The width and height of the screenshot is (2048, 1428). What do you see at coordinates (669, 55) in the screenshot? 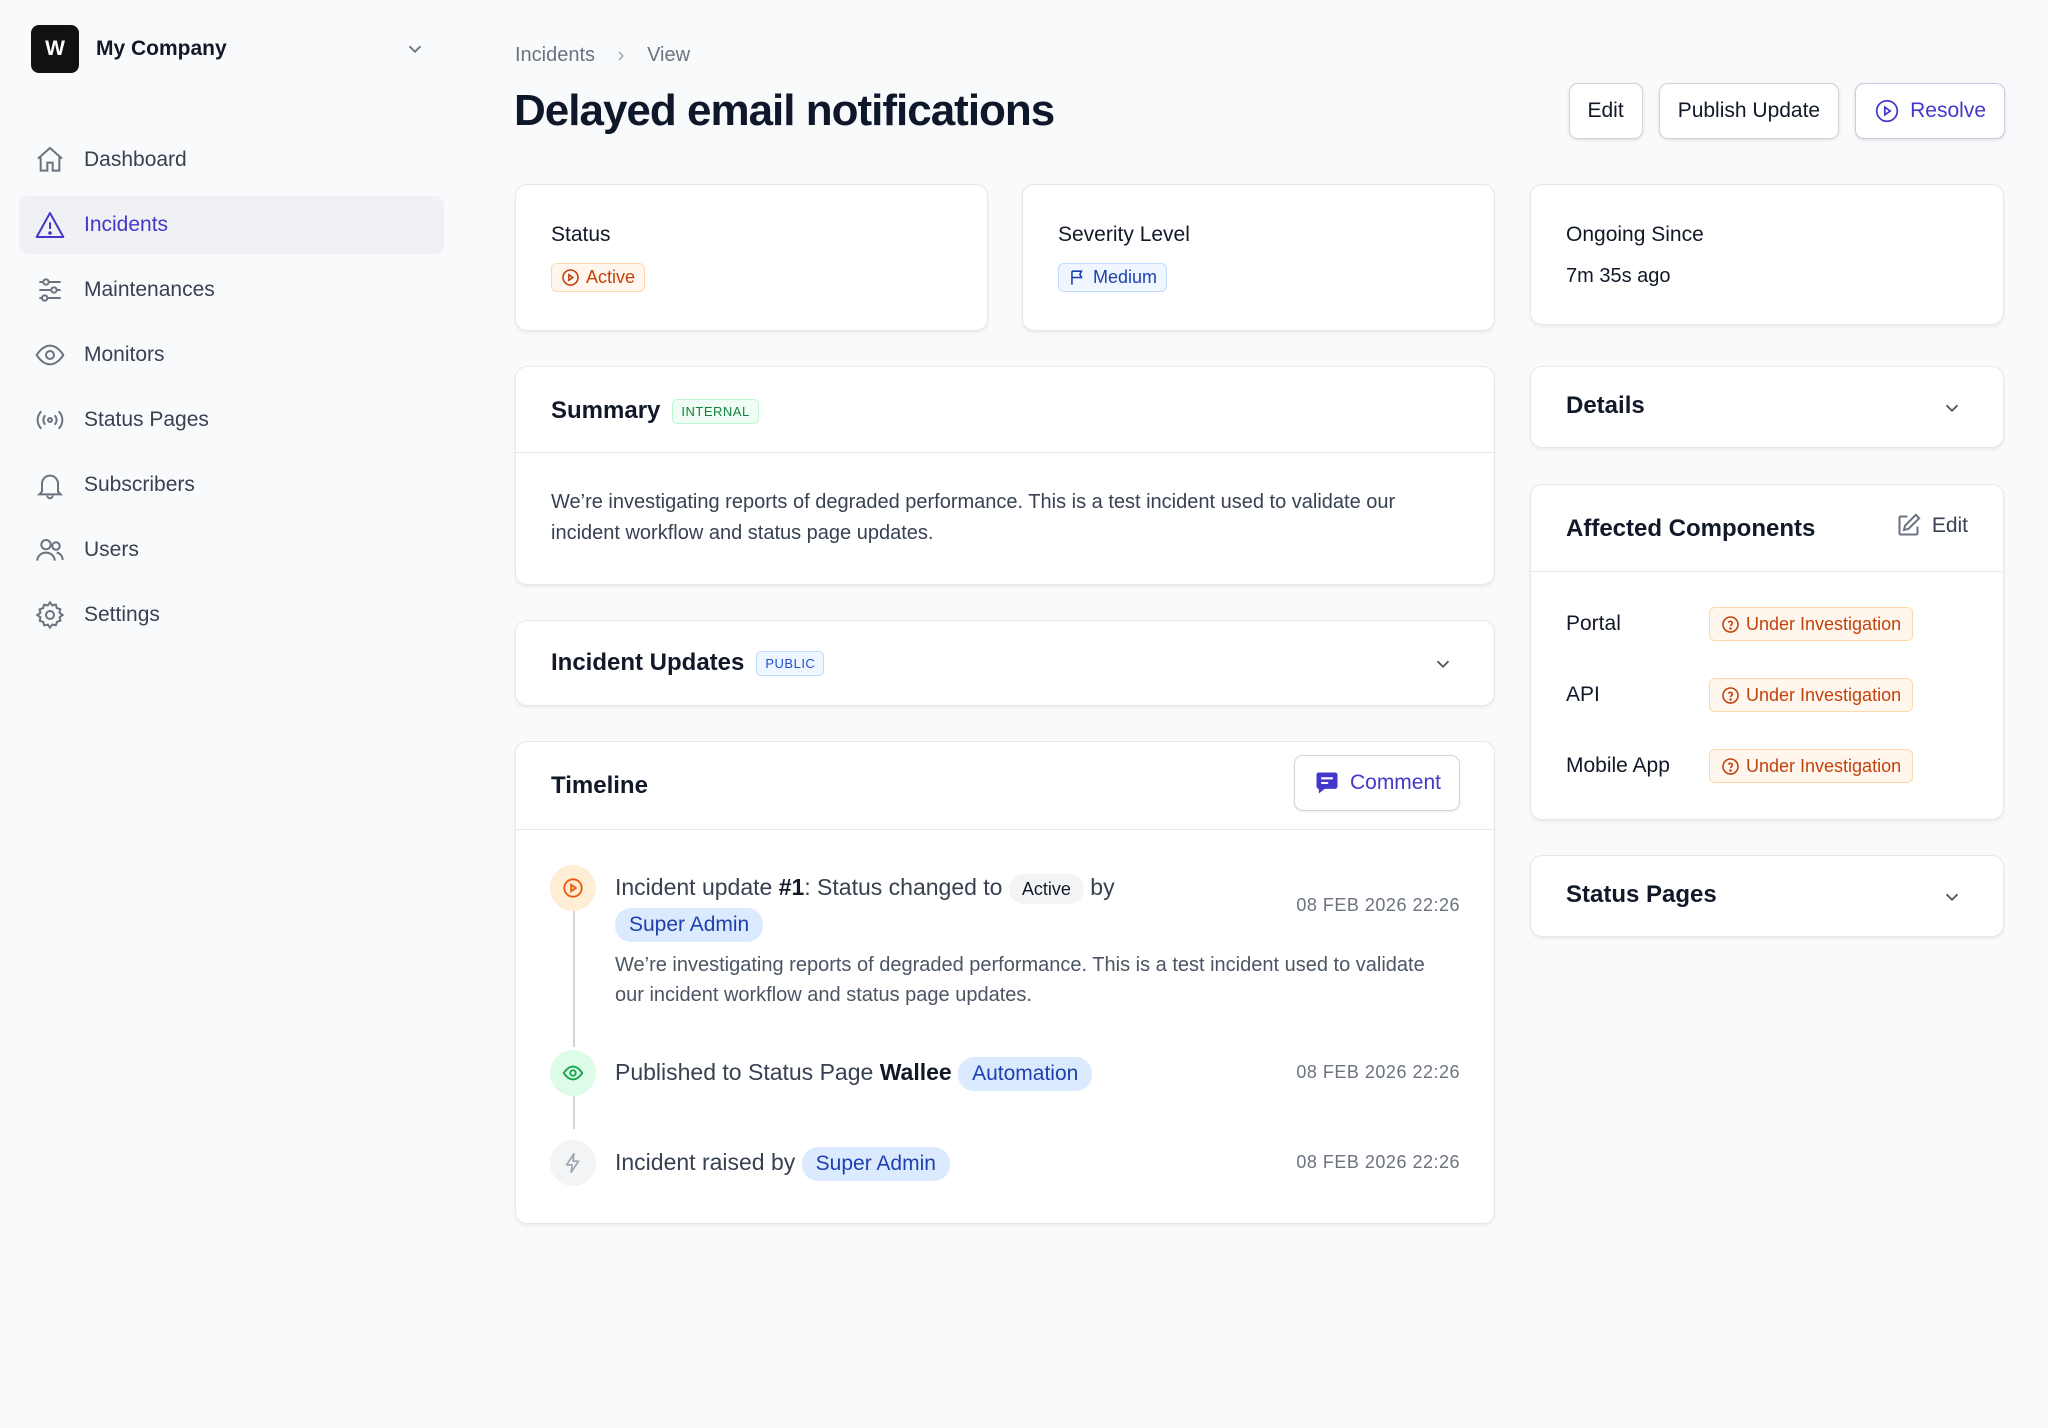
I see `breadcrumb-current: View` at bounding box center [669, 55].